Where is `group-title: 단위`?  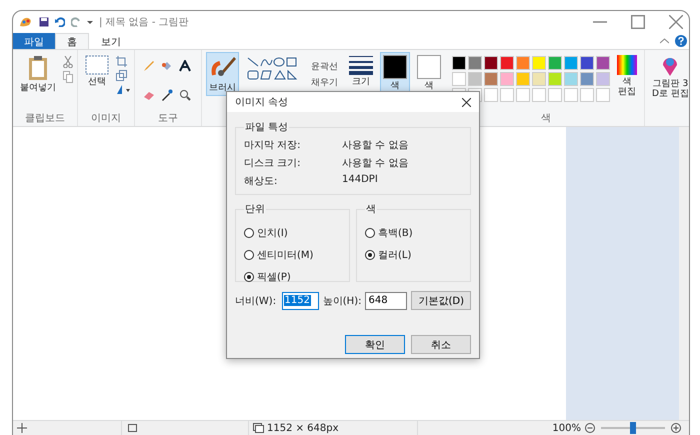 group-title: 단위 is located at coordinates (255, 209).